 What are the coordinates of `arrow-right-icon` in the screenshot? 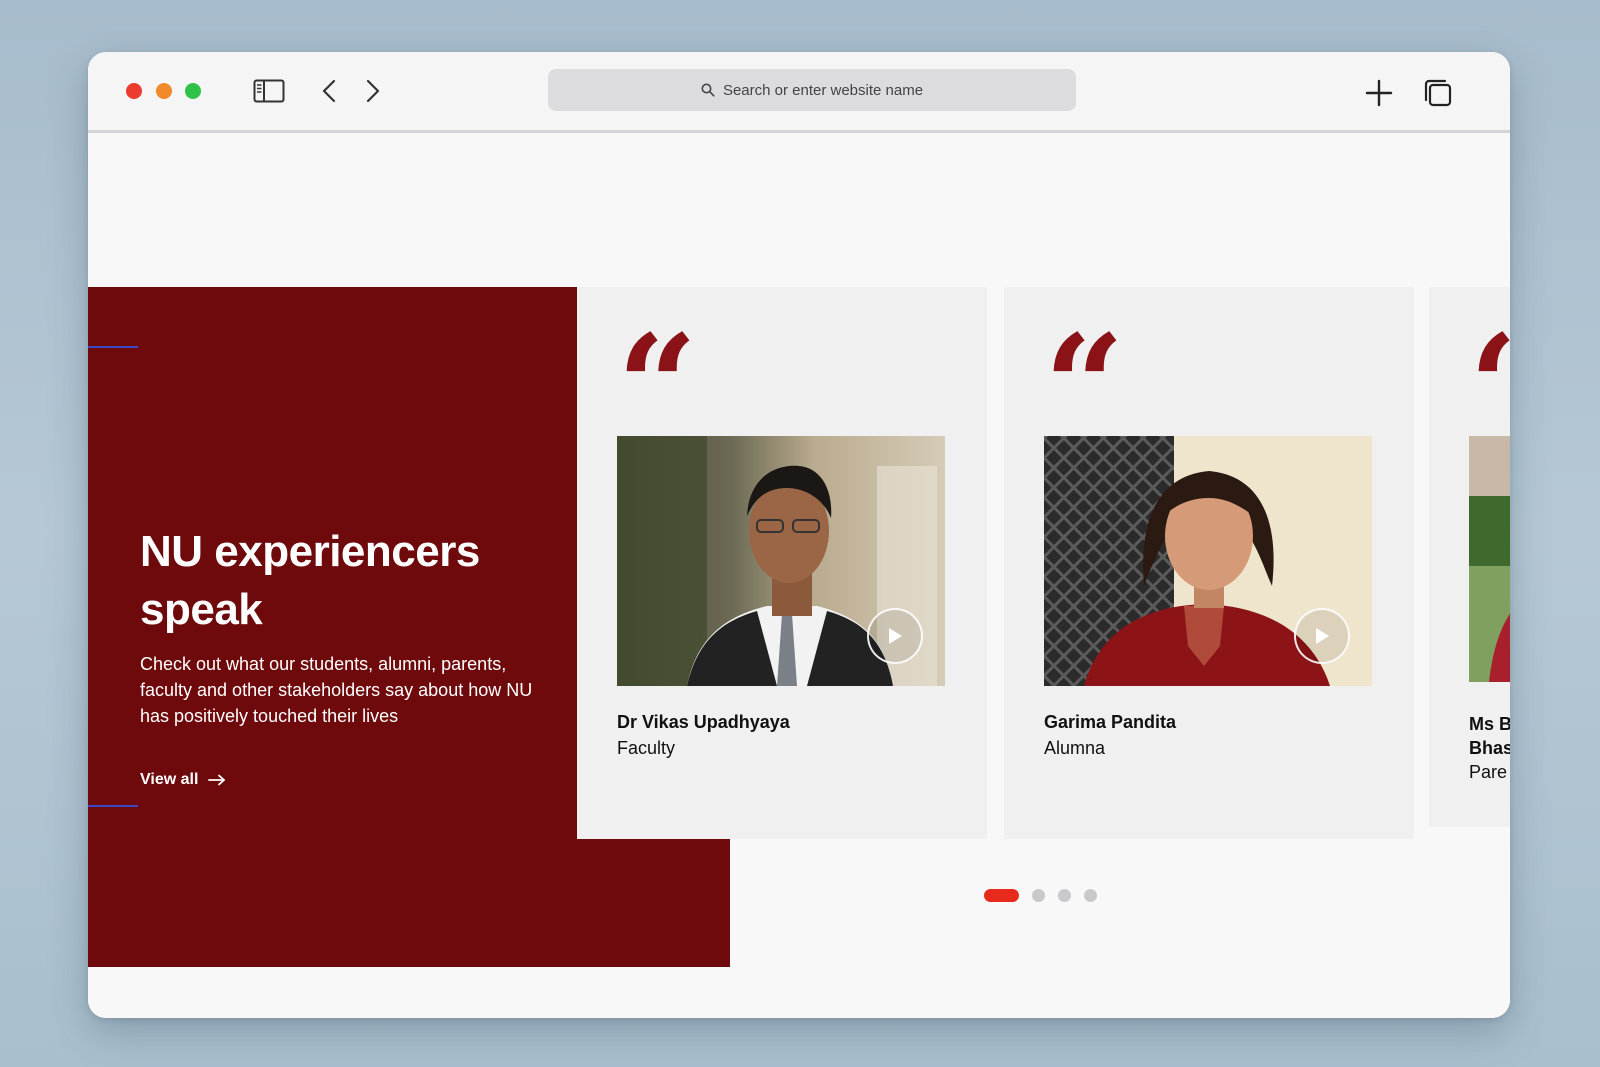 It's located at (217, 780).